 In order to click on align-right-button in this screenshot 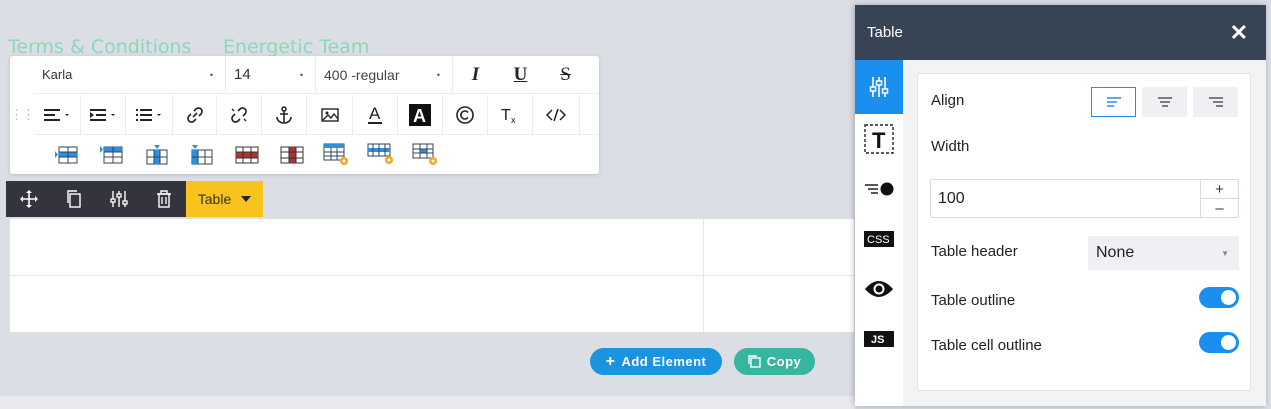, I will do `click(1215, 102)`.